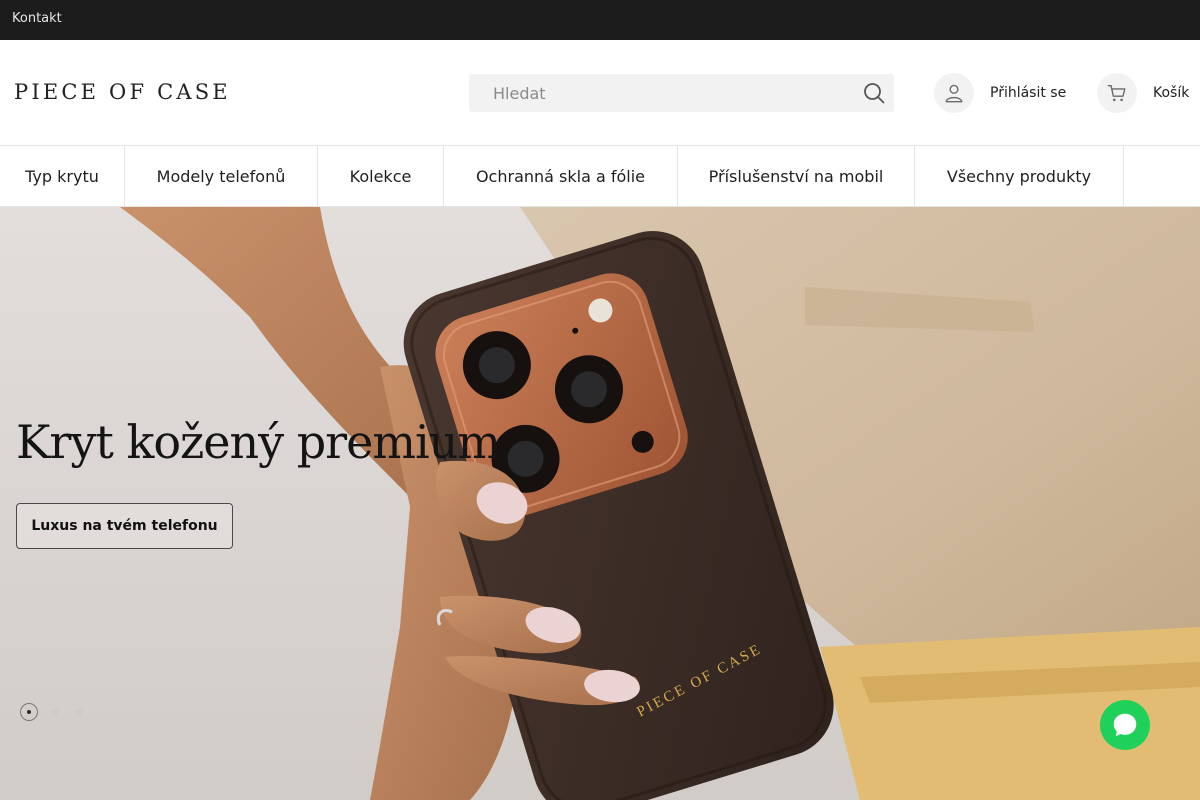 This screenshot has width=1200, height=800. Describe the element at coordinates (659, 93) in the screenshot. I see `search-input` at that location.